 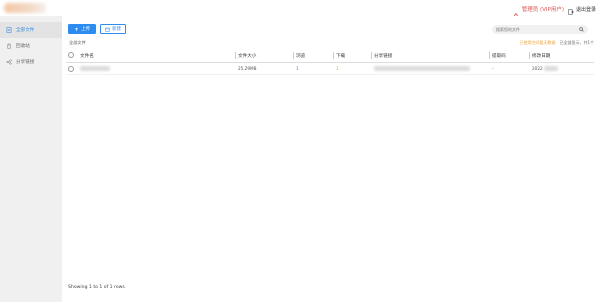 I want to click on date-cell: 2022, so click(x=562, y=68).